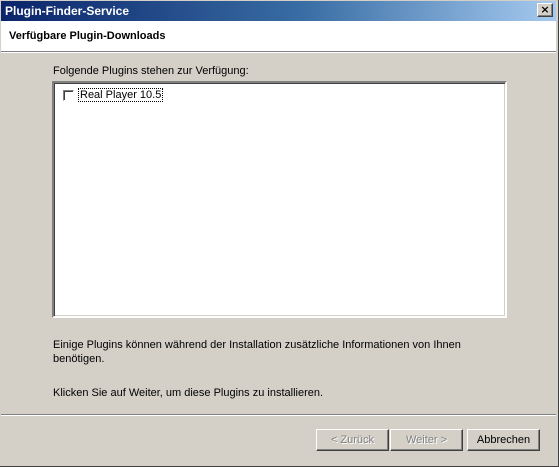 The image size is (559, 467). I want to click on page-title: Verfügbare Plugin-Downloads, so click(87, 36).